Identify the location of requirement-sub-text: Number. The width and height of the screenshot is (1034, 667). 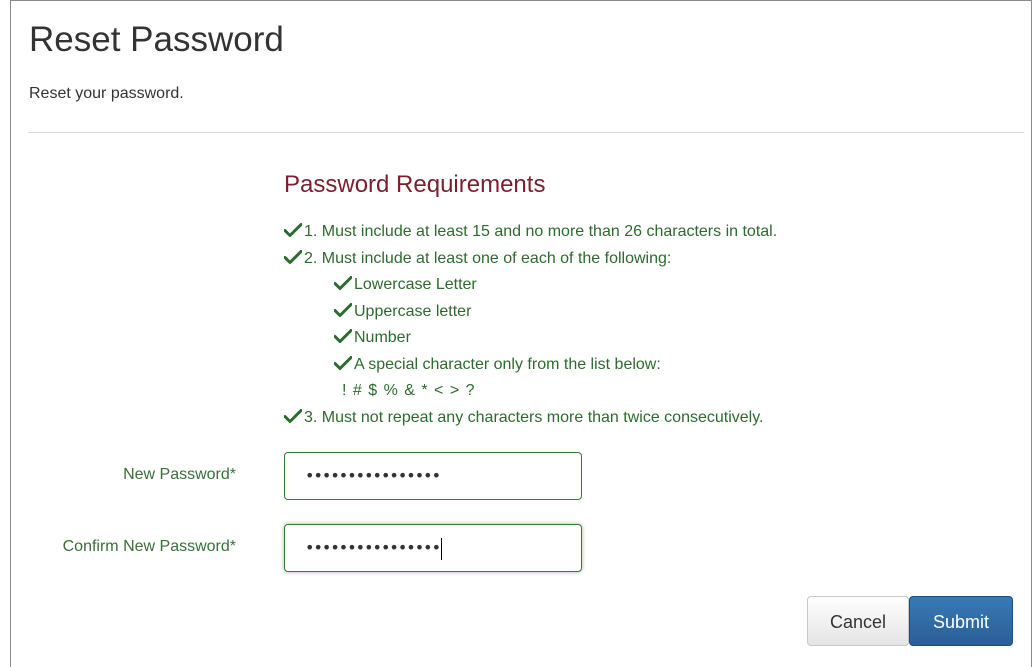
(382, 337).